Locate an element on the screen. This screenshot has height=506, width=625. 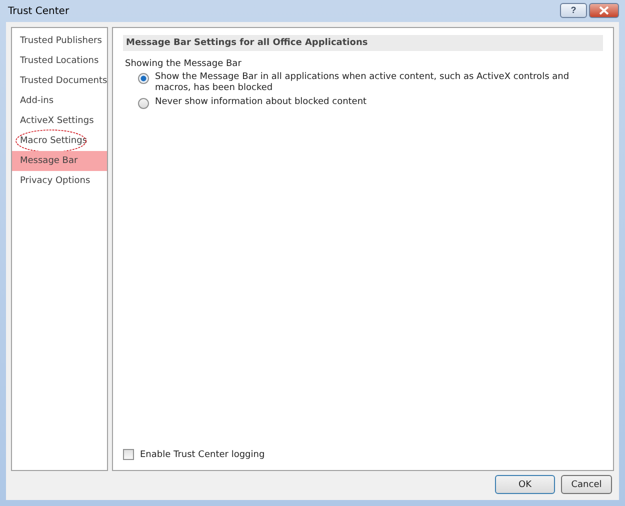
group-label: Showing the Message Bar is located at coordinates (183, 64).